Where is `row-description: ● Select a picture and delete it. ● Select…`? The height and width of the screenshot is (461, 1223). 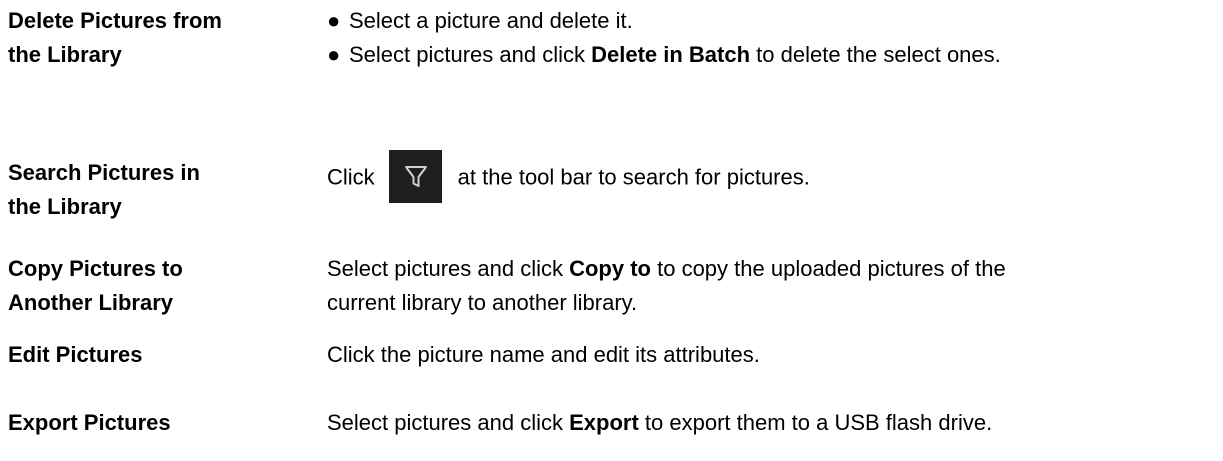 row-description: ● Select a picture and delete it. ● Select… is located at coordinates (772, 38).